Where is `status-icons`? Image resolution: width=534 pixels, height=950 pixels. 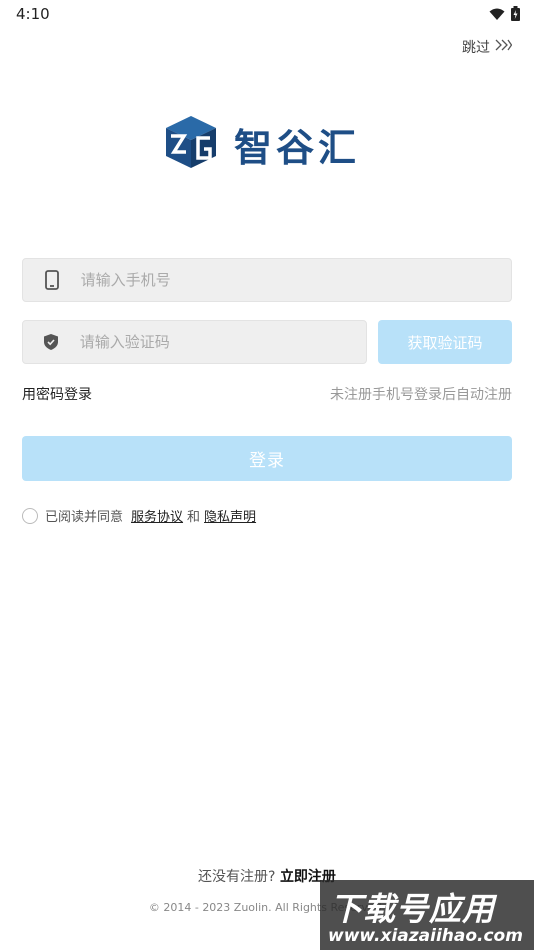
status-icons is located at coordinates (504, 15).